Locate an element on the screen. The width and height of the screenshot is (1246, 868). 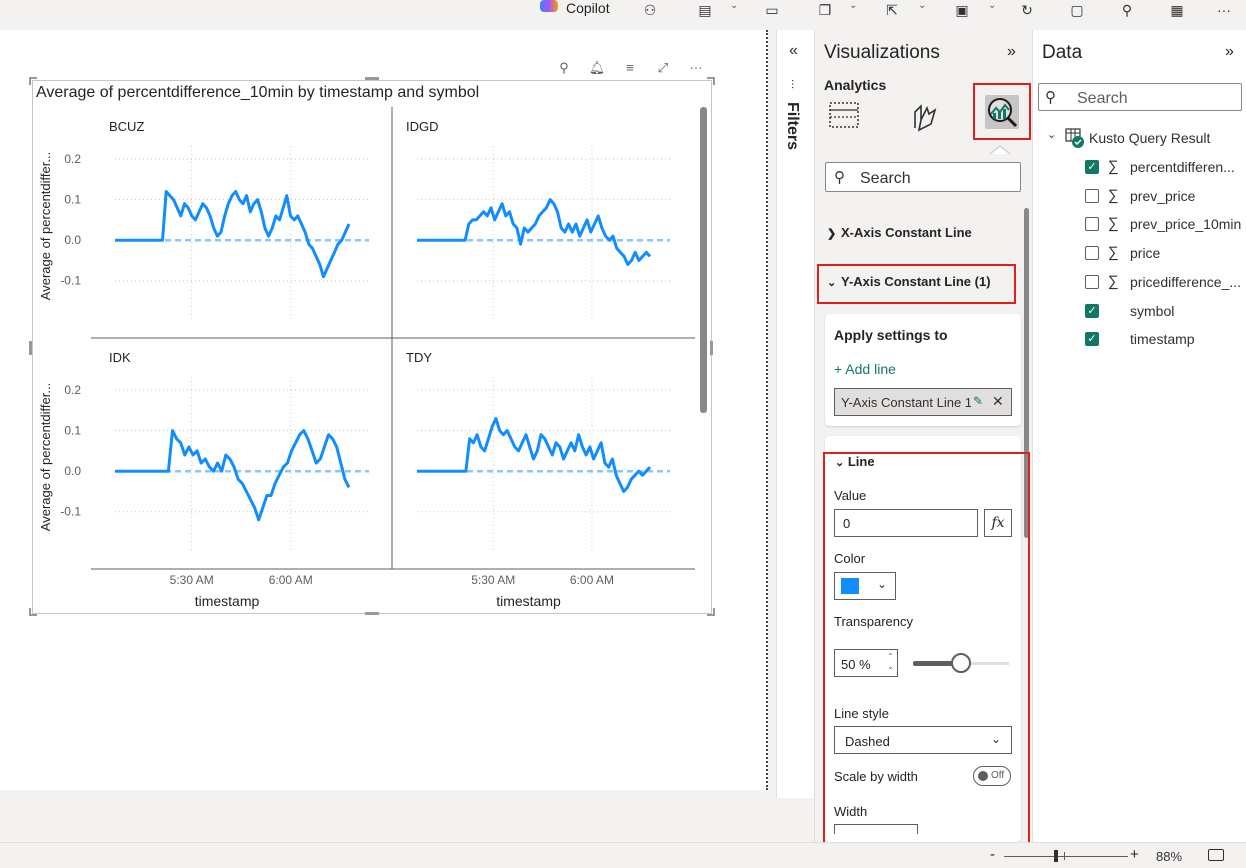
teams-icon: ▦ is located at coordinates (1177, 10).